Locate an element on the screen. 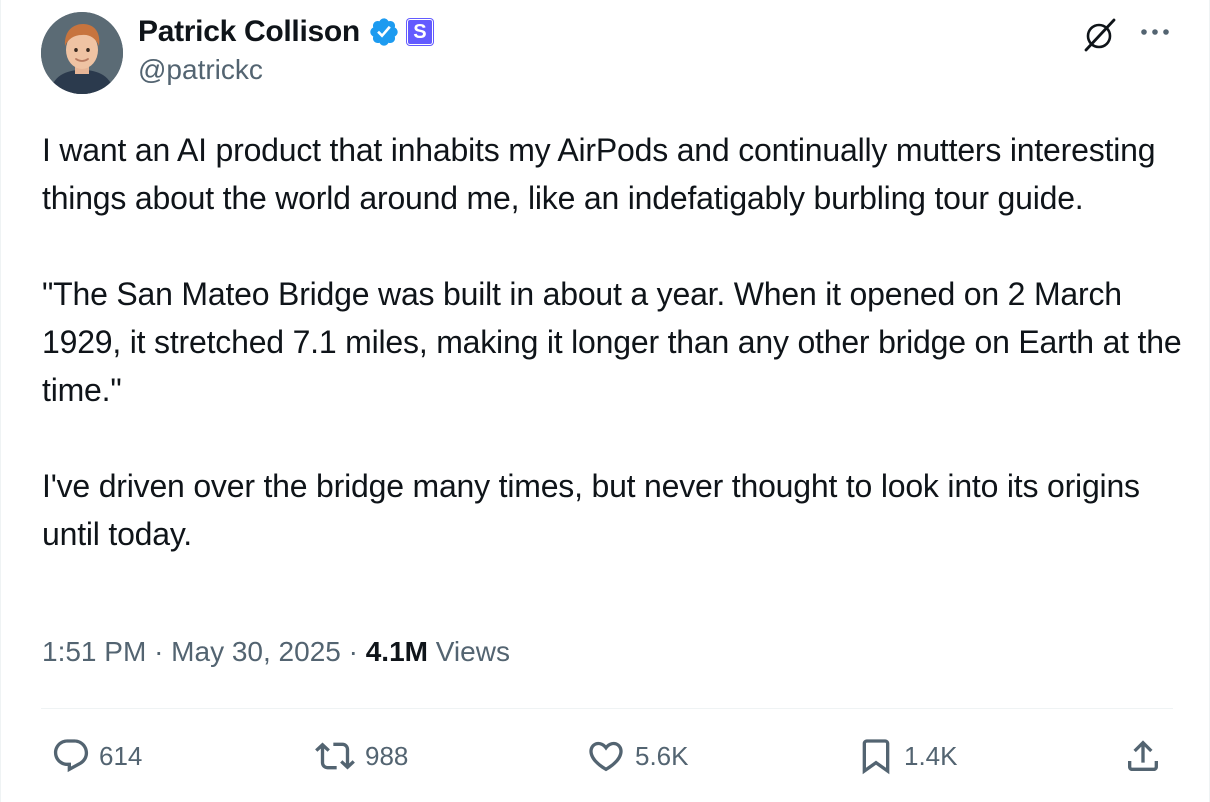  like-button: 5.6K is located at coordinates (637, 756).